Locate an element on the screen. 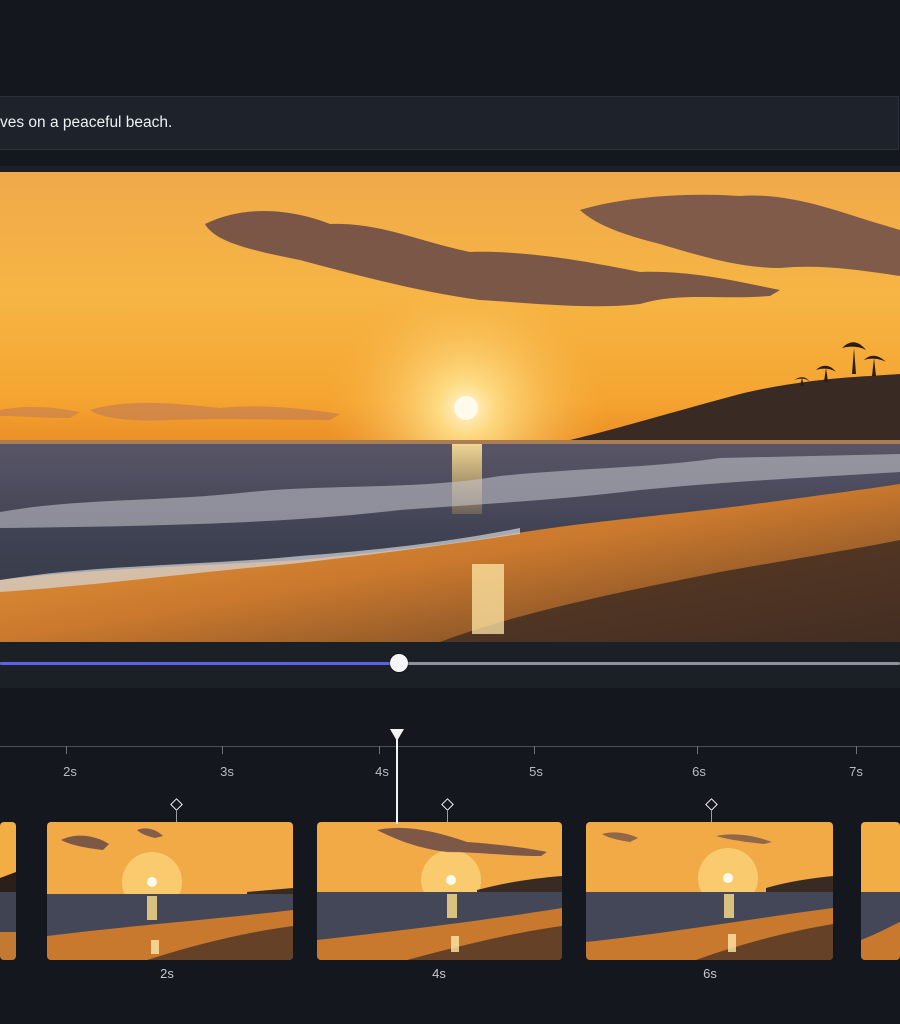 Image resolution: width=900 pixels, height=1024 pixels. playhead is located at coordinates (397, 780).